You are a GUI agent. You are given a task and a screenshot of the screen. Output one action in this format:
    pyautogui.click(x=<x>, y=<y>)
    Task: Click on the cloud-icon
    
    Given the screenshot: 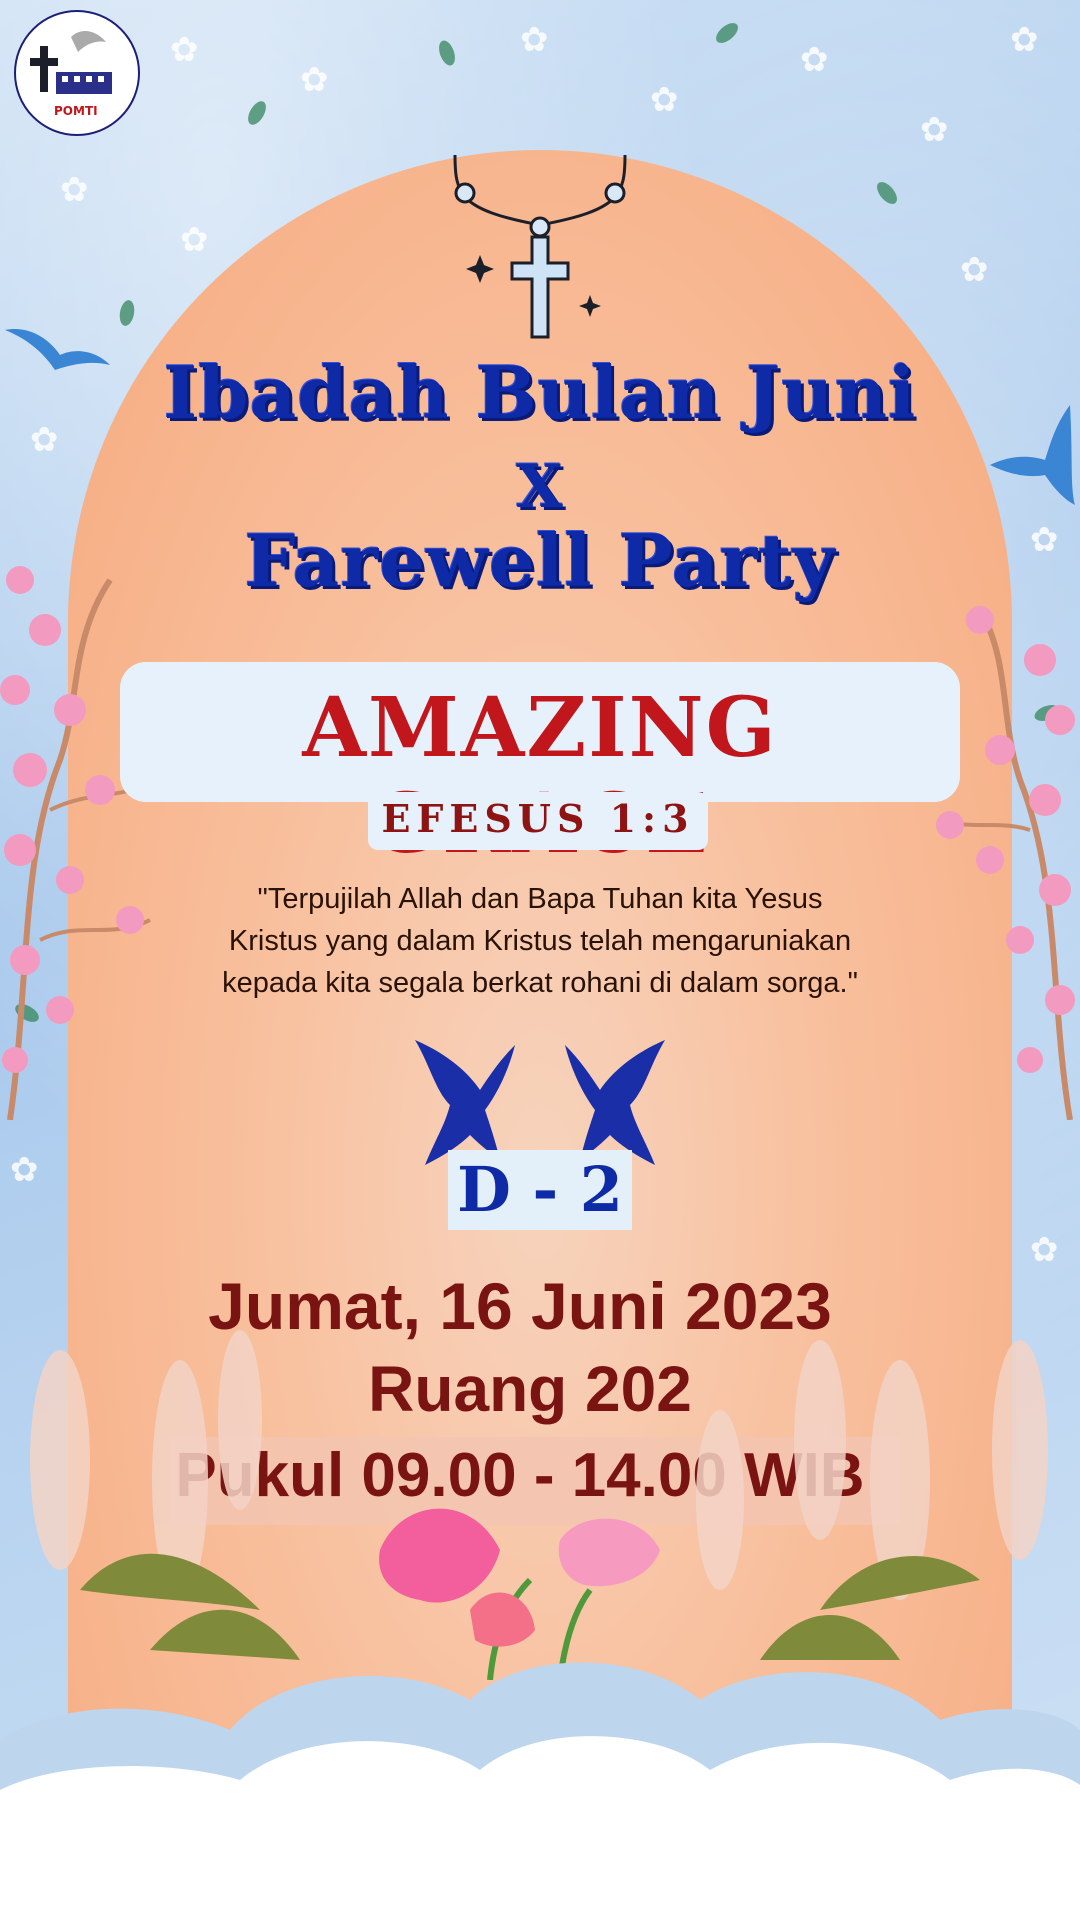 What is the action you would take?
    pyautogui.click(x=540, y=1791)
    